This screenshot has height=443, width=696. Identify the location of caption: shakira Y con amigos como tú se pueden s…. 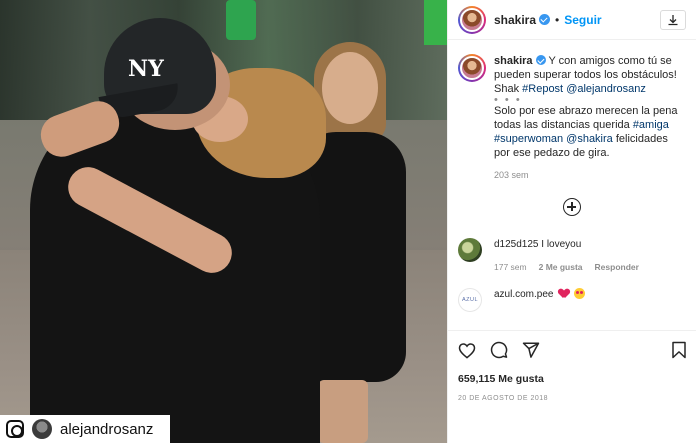
(572, 111).